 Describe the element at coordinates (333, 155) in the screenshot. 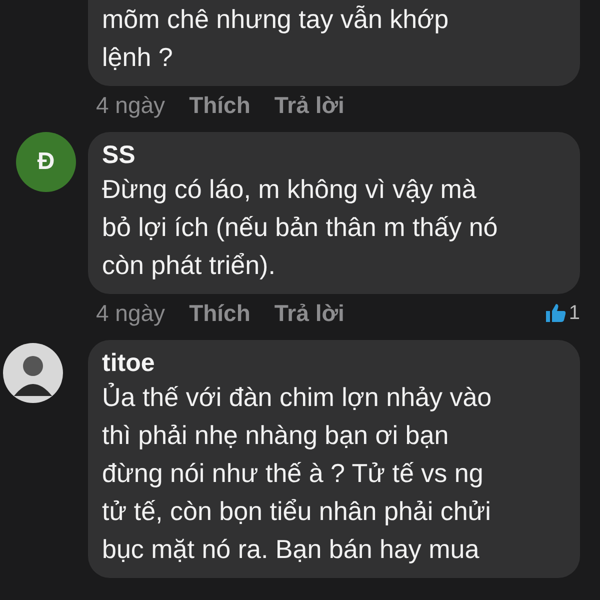

I see `commenter-name: SS` at that location.